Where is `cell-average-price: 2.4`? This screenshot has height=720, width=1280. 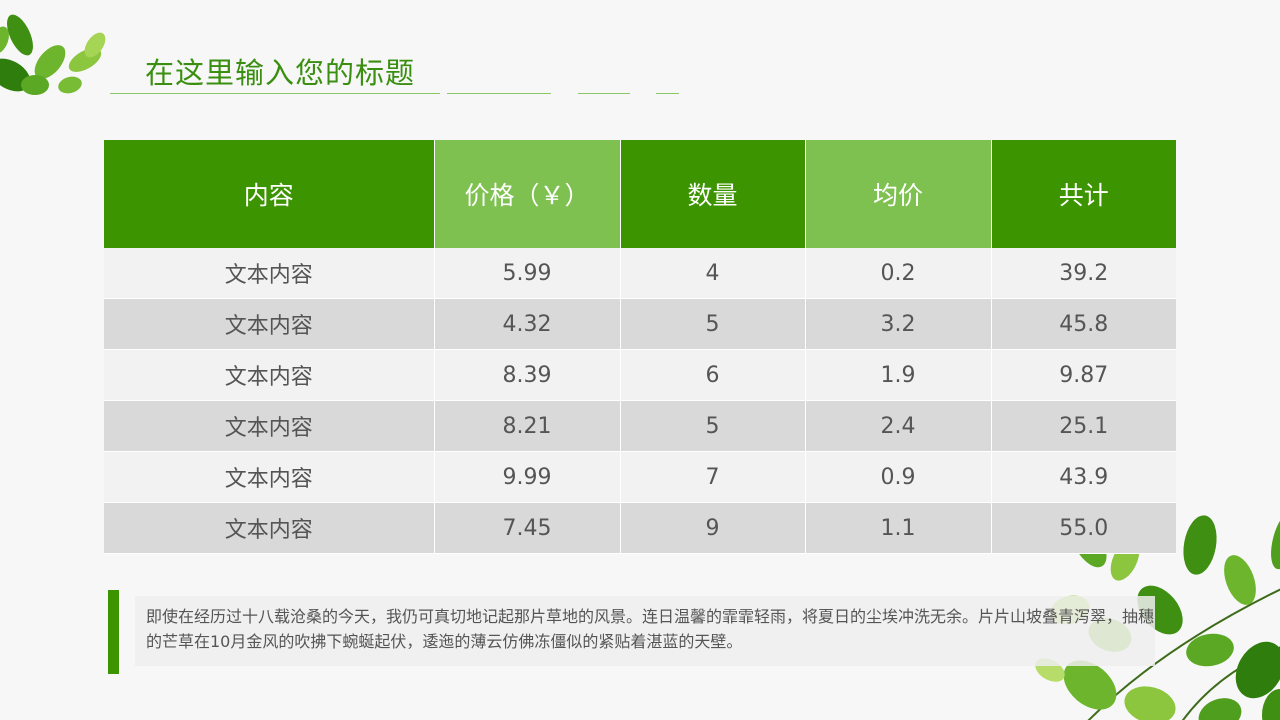 cell-average-price: 2.4 is located at coordinates (898, 426).